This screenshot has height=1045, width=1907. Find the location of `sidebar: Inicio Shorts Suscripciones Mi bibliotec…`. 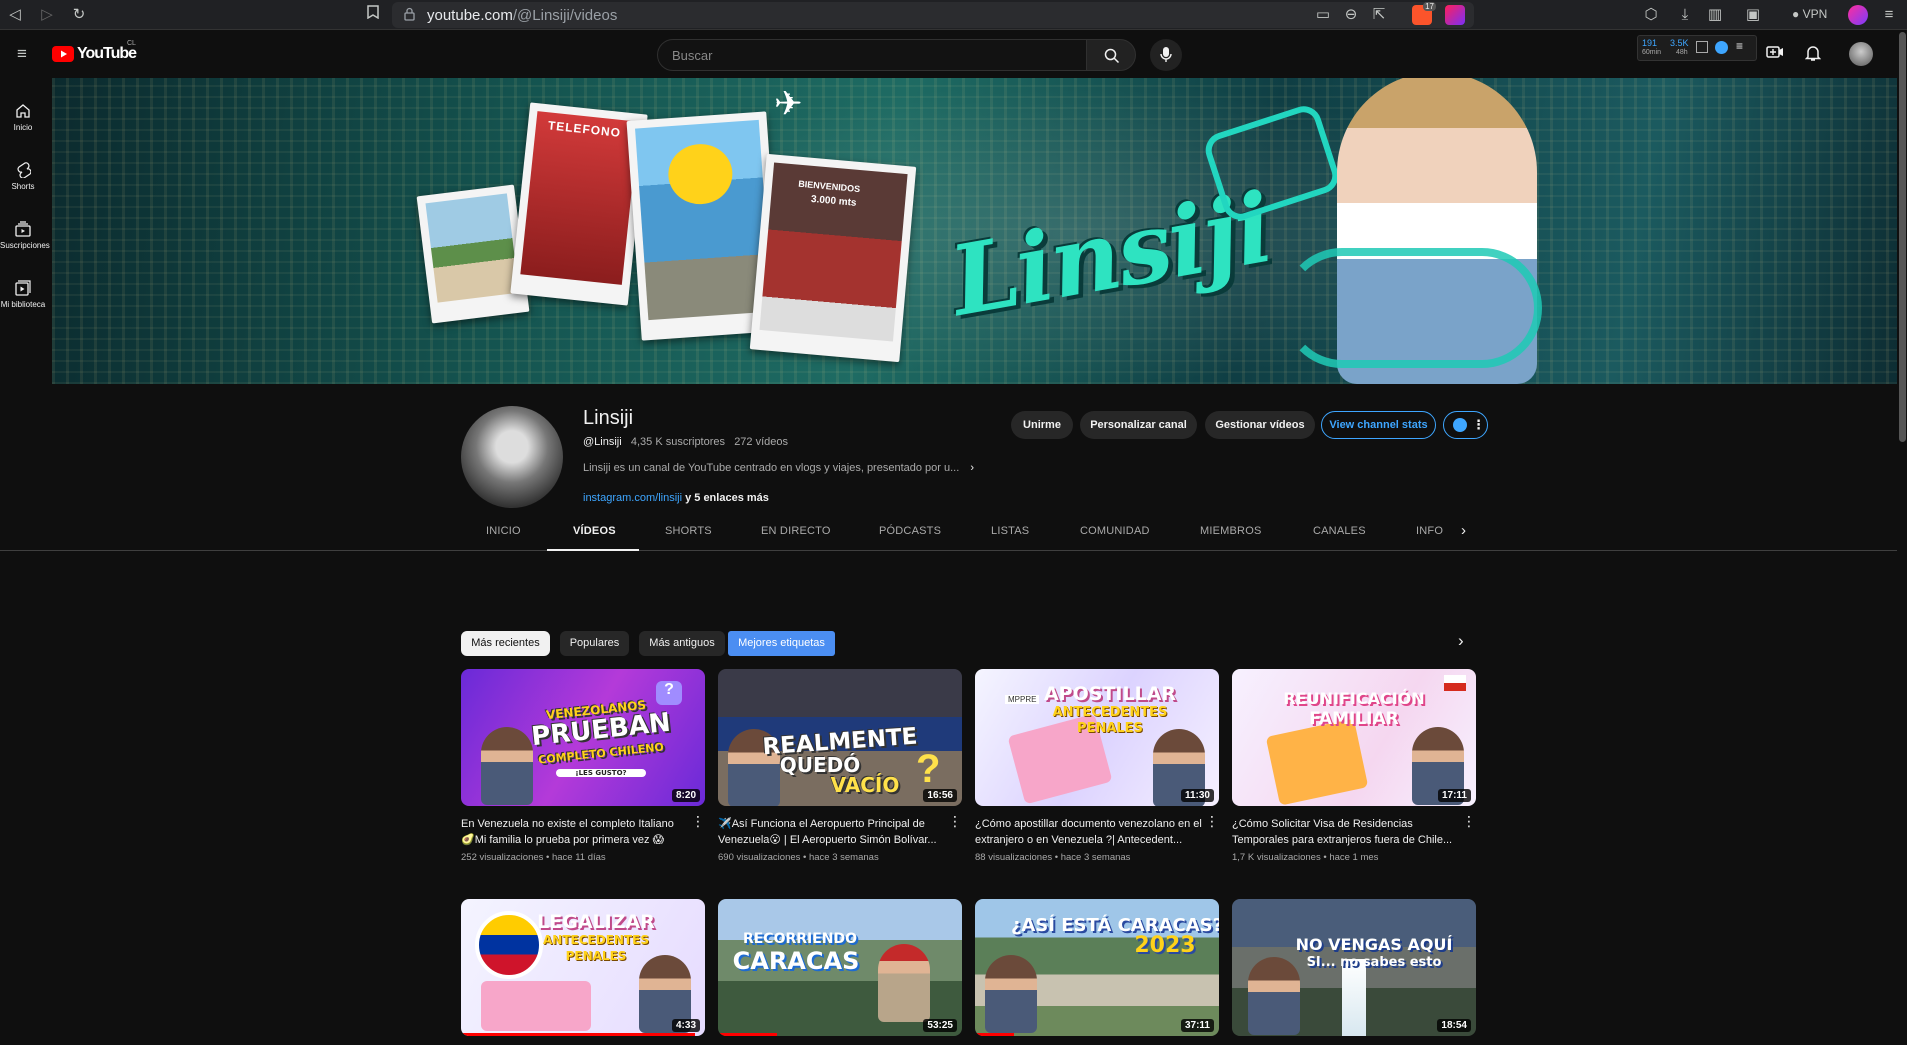

sidebar: Inicio Shorts Suscripciones Mi bibliotec… is located at coordinates (26, 561).